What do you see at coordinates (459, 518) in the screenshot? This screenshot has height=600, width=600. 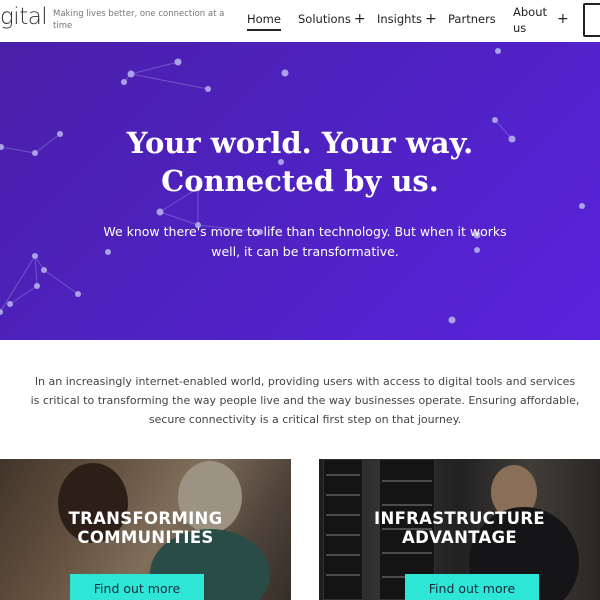 I see `card-title-line-1: INFRASTRUCTURE` at bounding box center [459, 518].